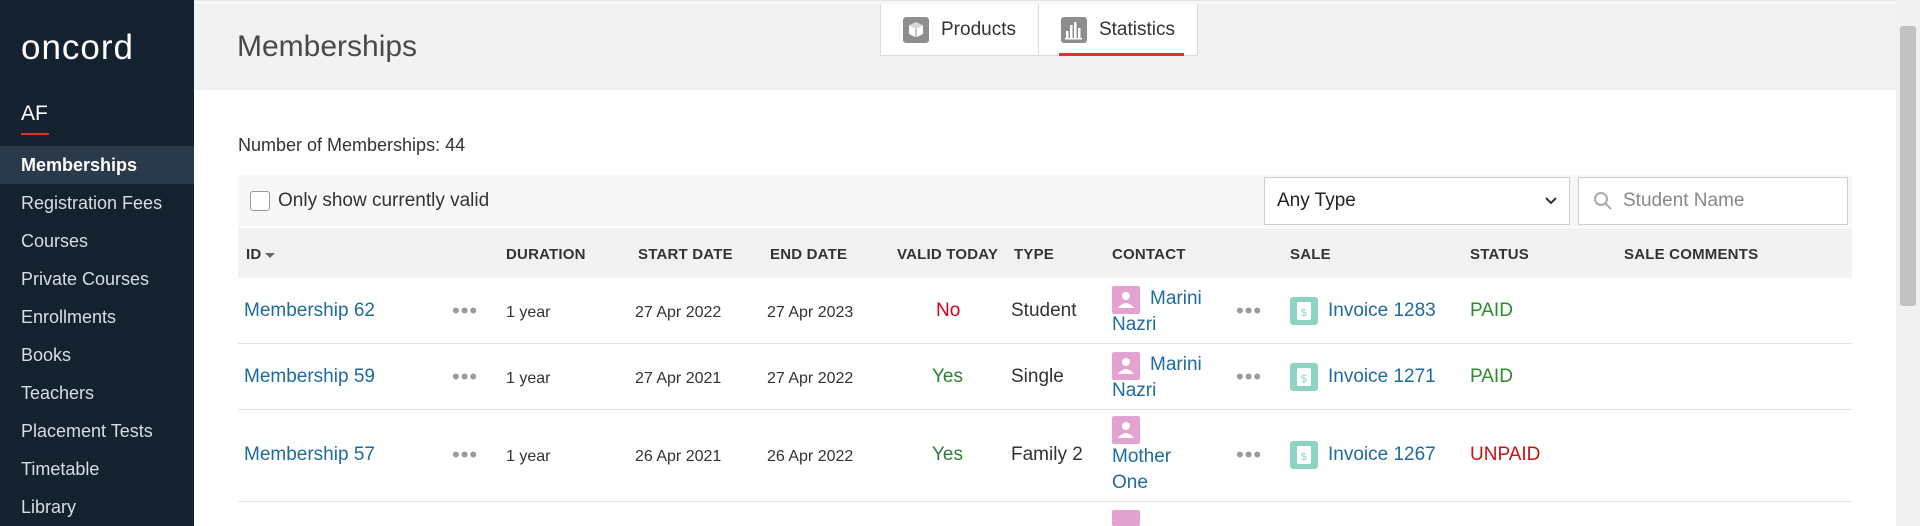 Image resolution: width=1920 pixels, height=526 pixels. What do you see at coordinates (1045, 201) in the screenshot?
I see `filter-bar: Only show currently valid Any Type` at bounding box center [1045, 201].